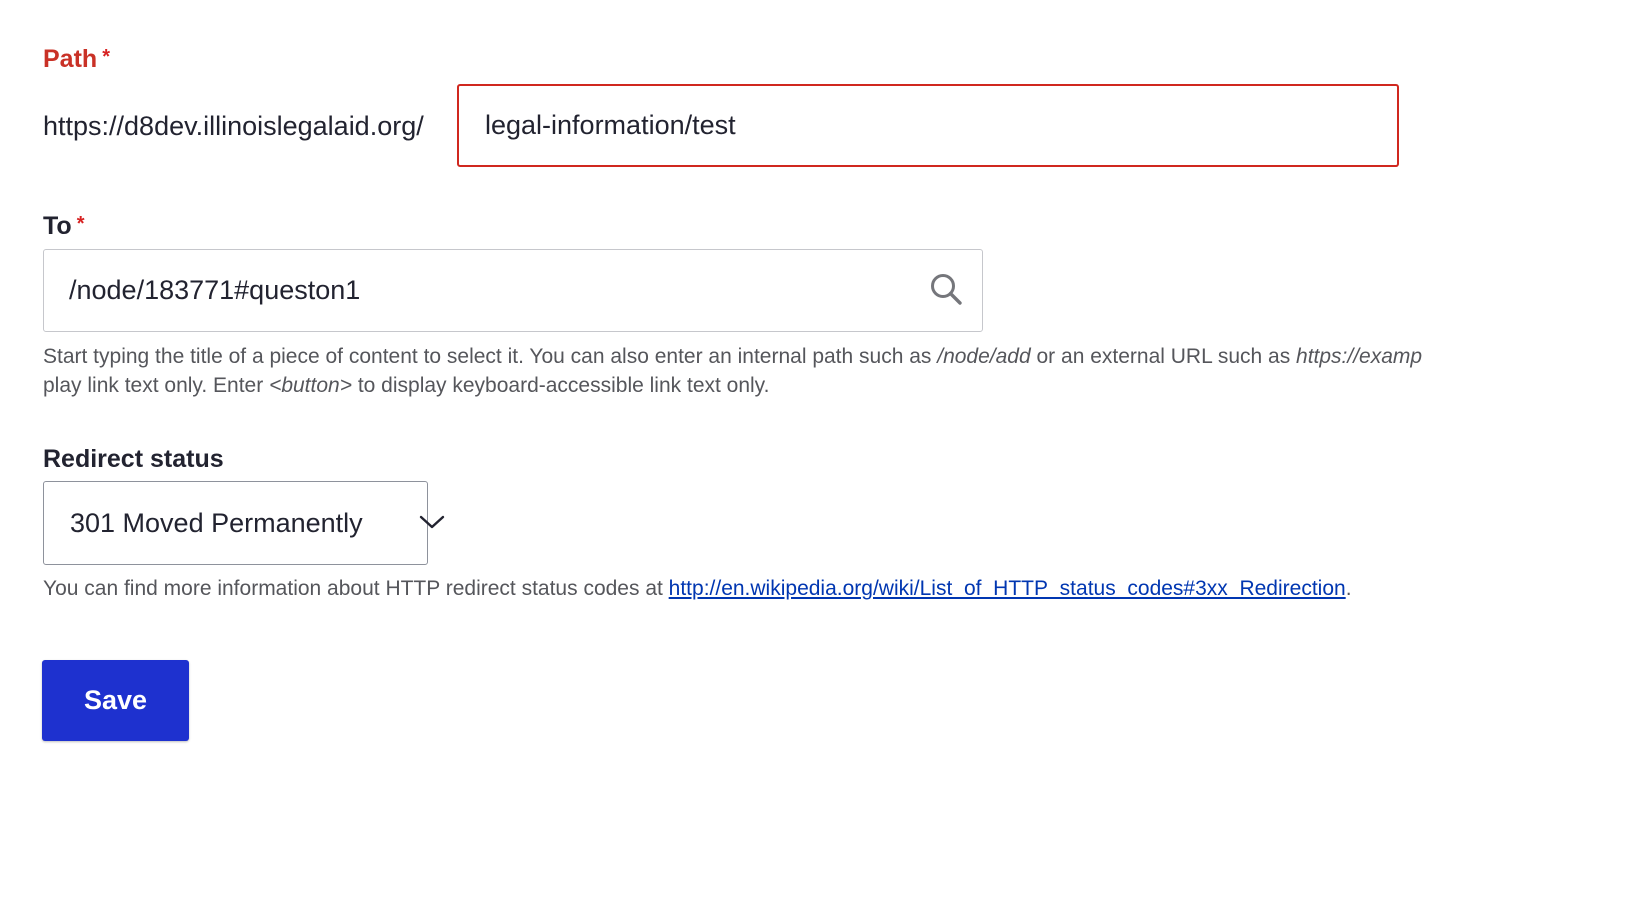  What do you see at coordinates (57, 226) in the screenshot?
I see `to-label-text: To` at bounding box center [57, 226].